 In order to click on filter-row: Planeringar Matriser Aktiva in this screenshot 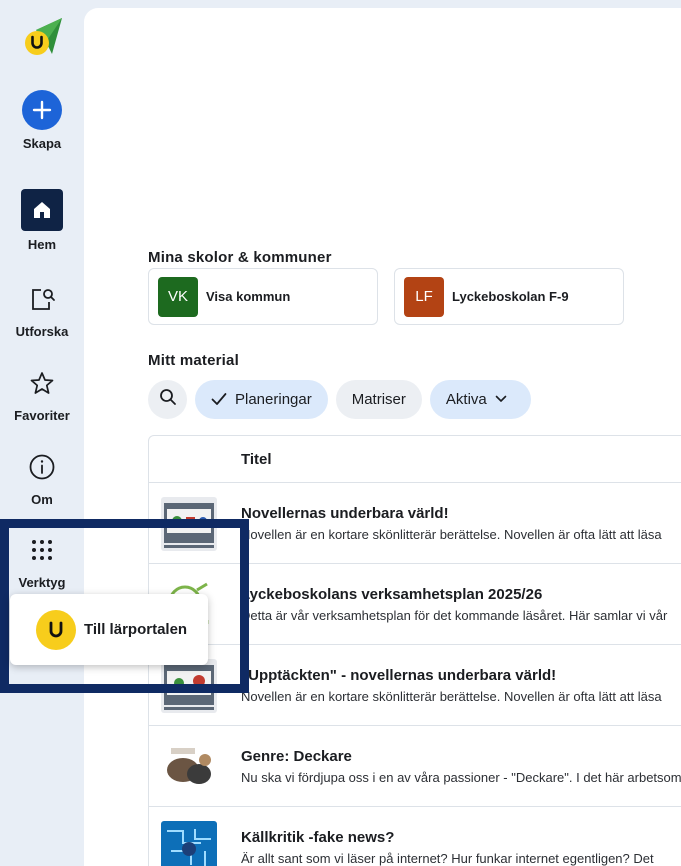, I will do `click(339, 399)`.